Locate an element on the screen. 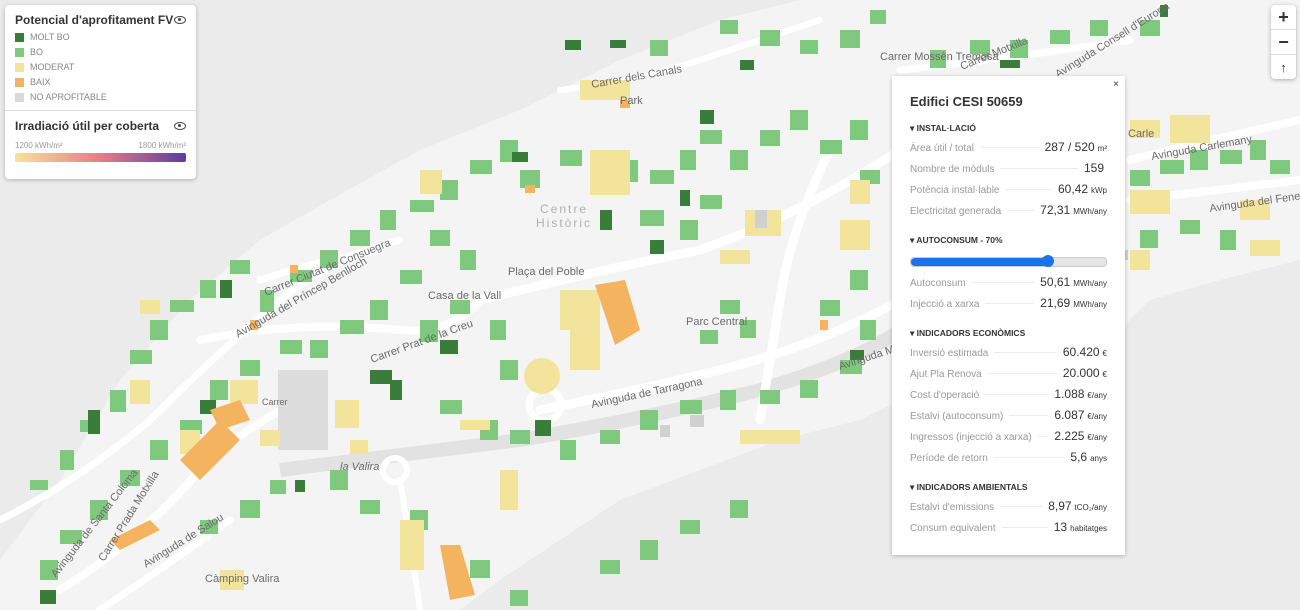 This screenshot has width=1300, height=610. info-row-label: Període de retorn is located at coordinates (949, 458).